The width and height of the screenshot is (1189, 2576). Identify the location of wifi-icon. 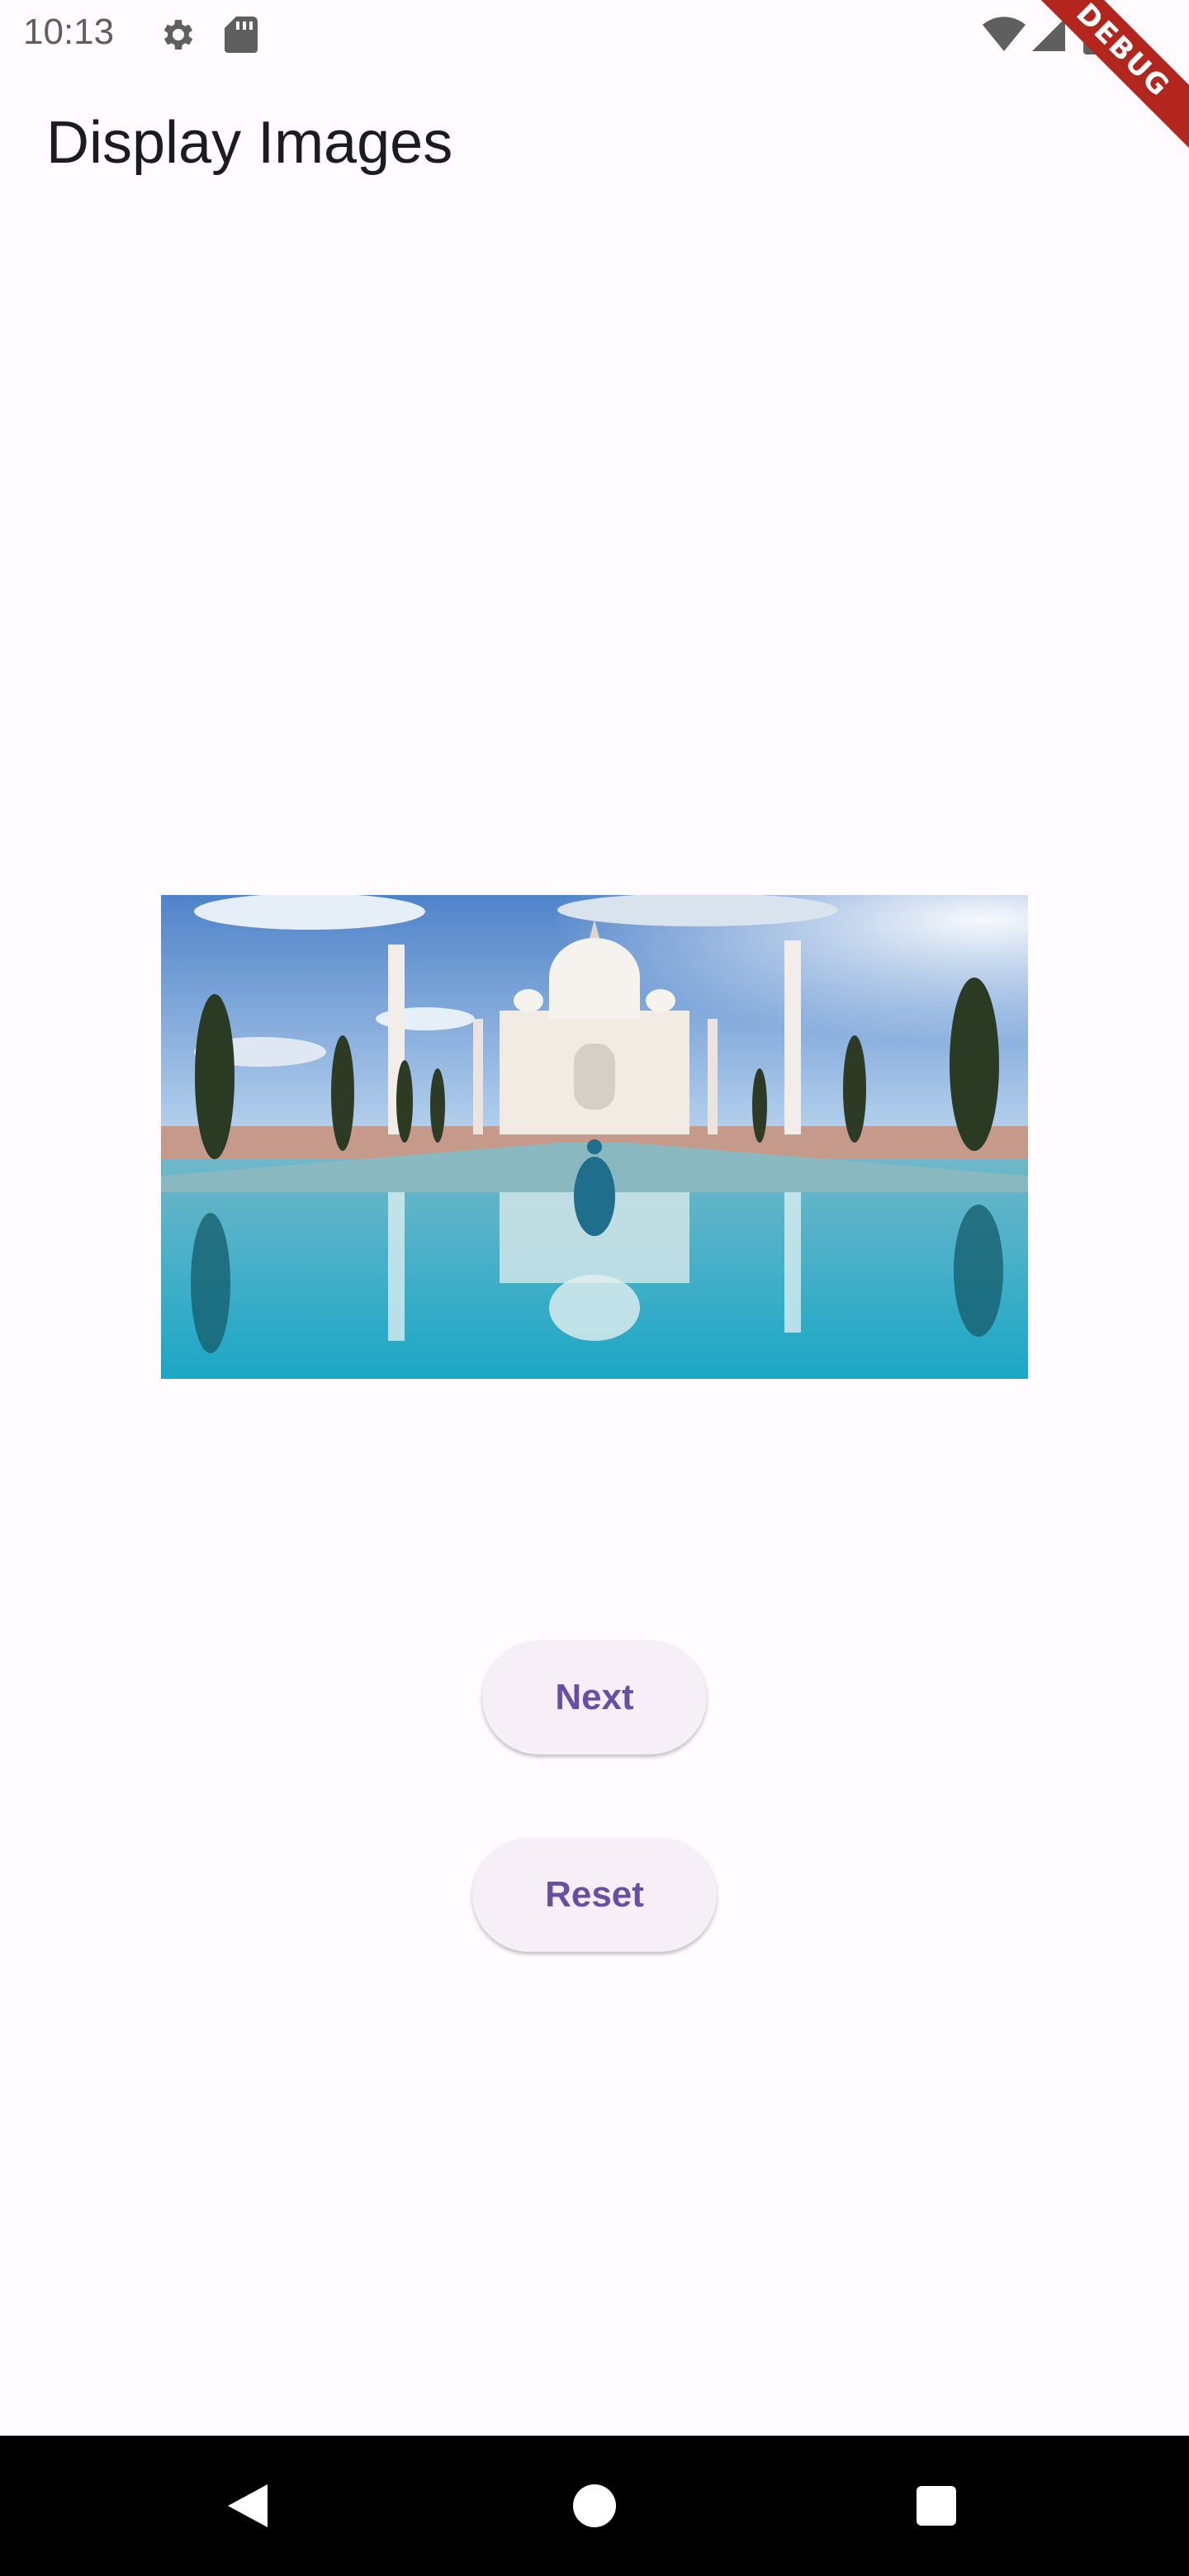
(1004, 37).